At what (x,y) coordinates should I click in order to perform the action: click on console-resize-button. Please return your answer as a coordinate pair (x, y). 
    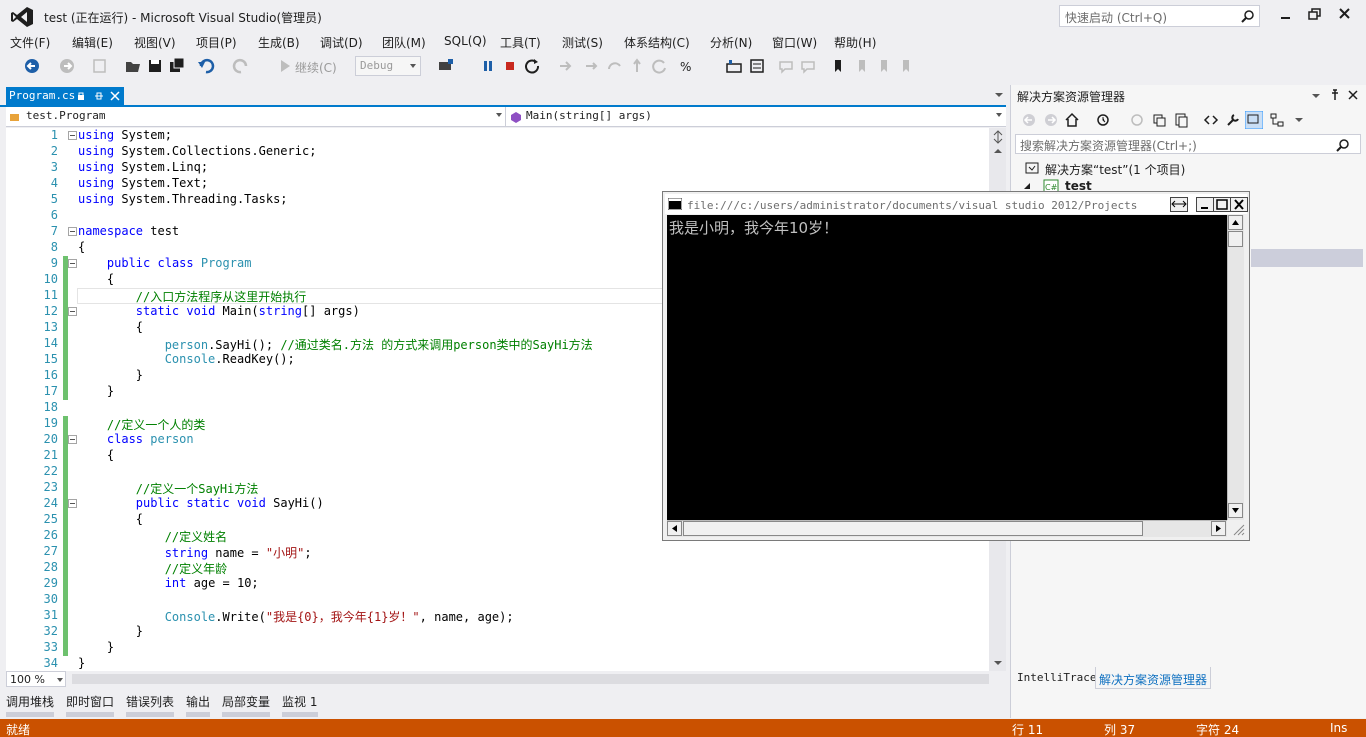
    Looking at the image, I should click on (1179, 204).